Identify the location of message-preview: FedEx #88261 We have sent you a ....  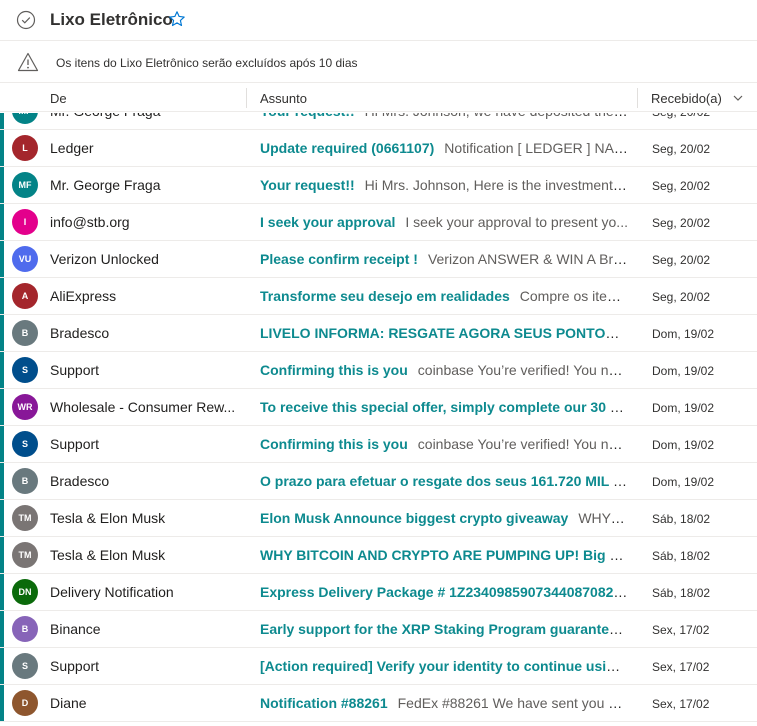
(512, 703).